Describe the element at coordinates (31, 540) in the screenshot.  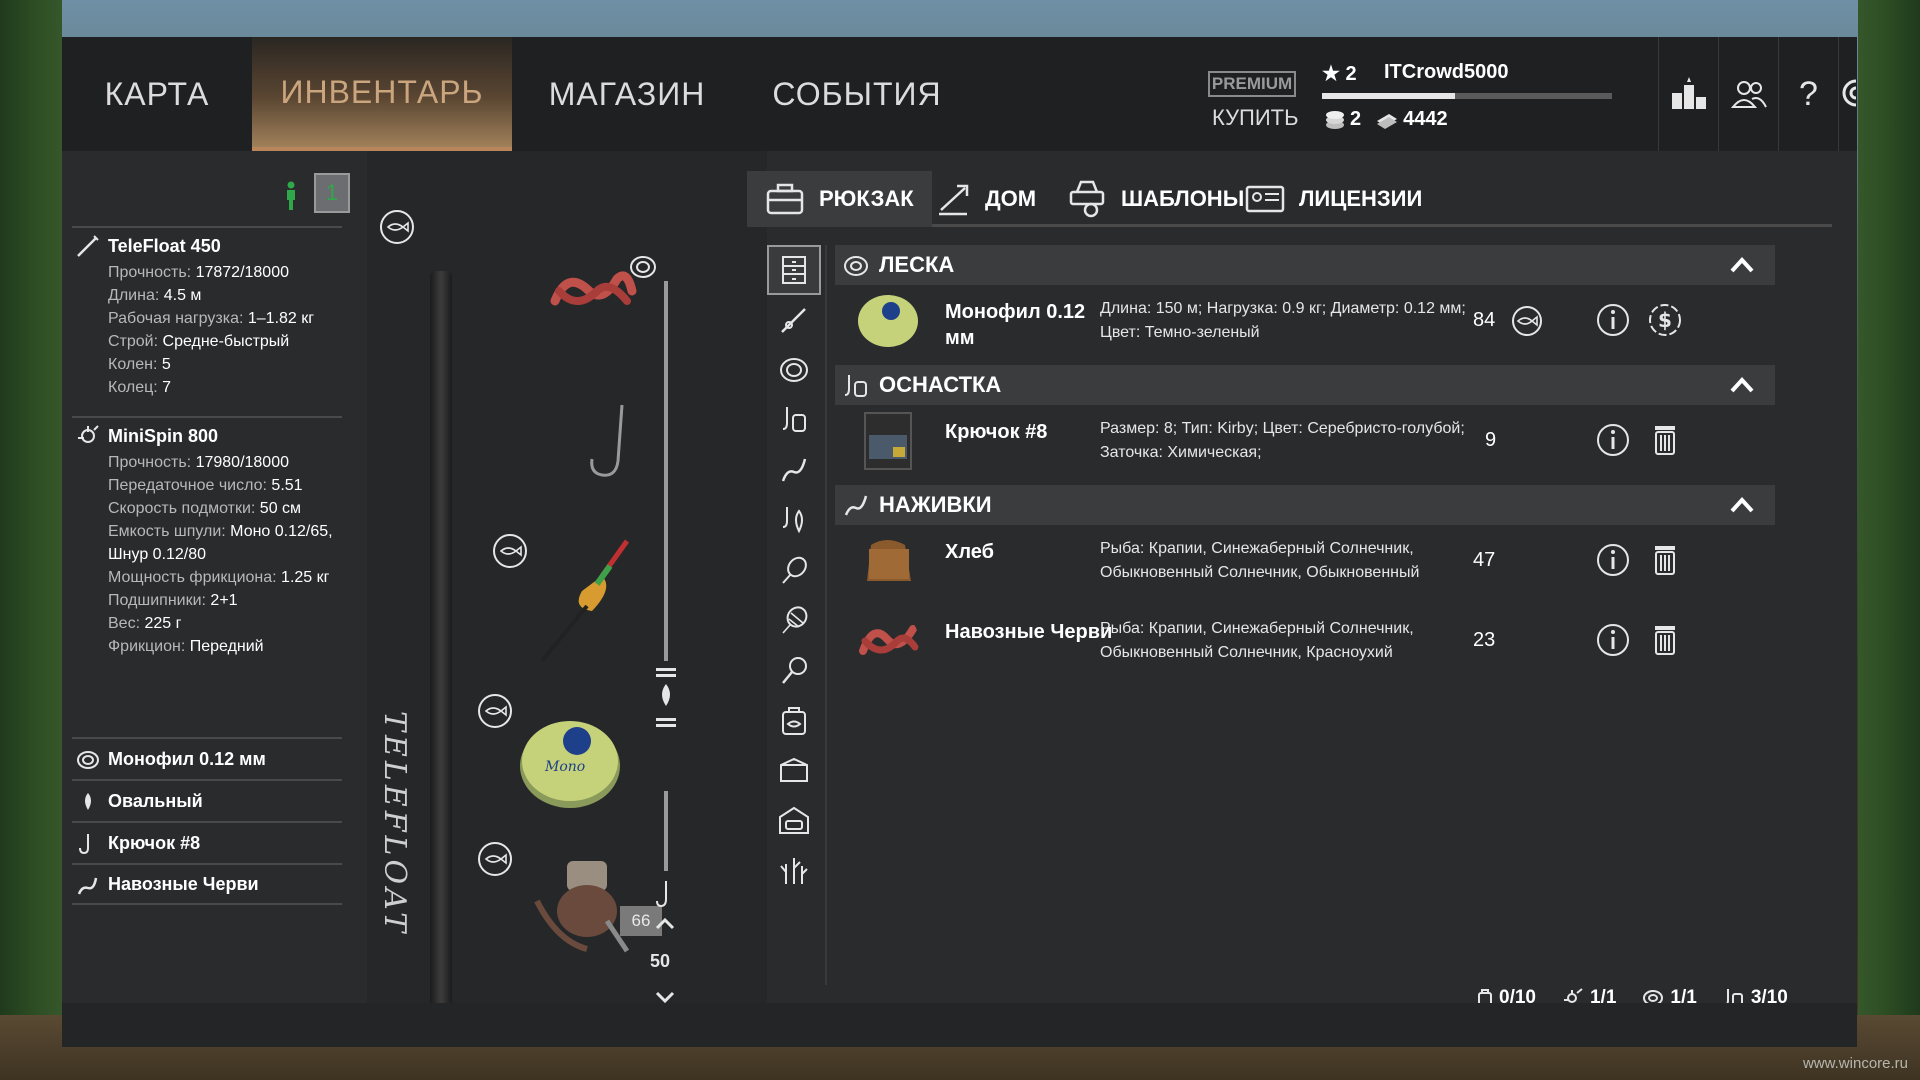
I see `background-trees-left` at that location.